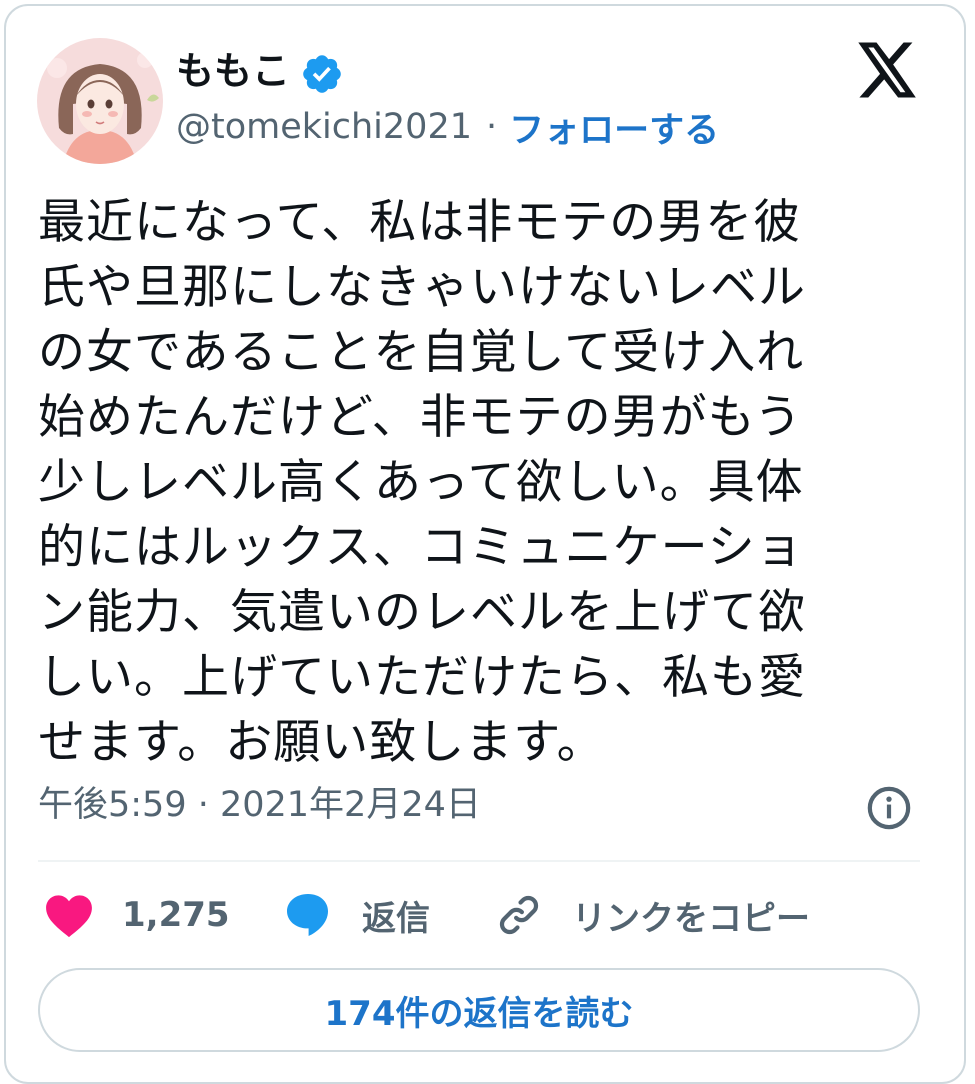 This screenshot has height=1084, width=975. I want to click on reply-bubble-icon, so click(307, 915).